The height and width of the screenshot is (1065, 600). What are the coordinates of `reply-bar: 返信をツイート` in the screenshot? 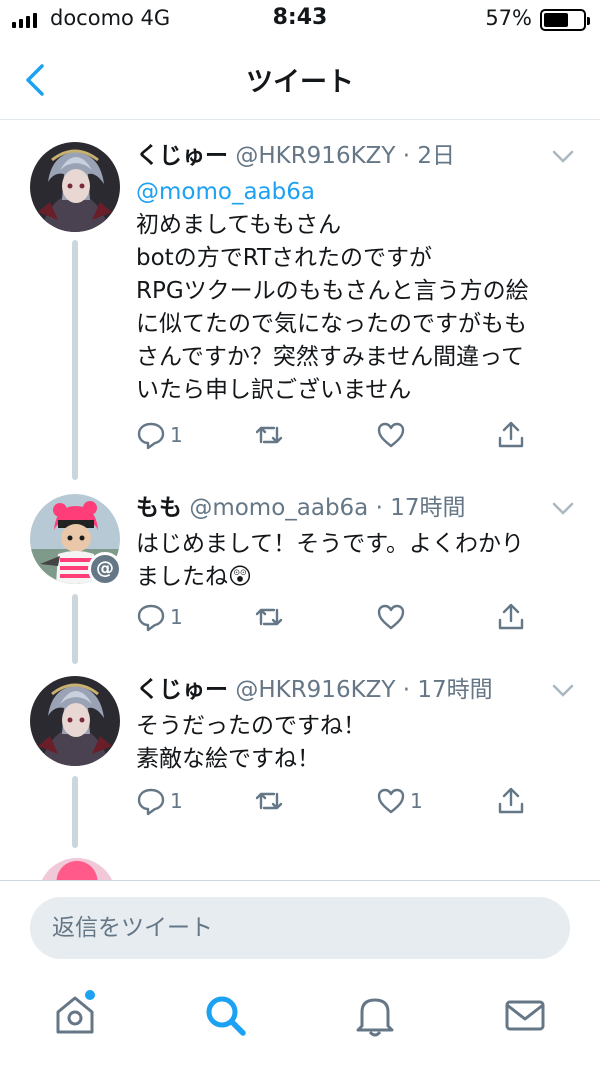 It's located at (300, 925).